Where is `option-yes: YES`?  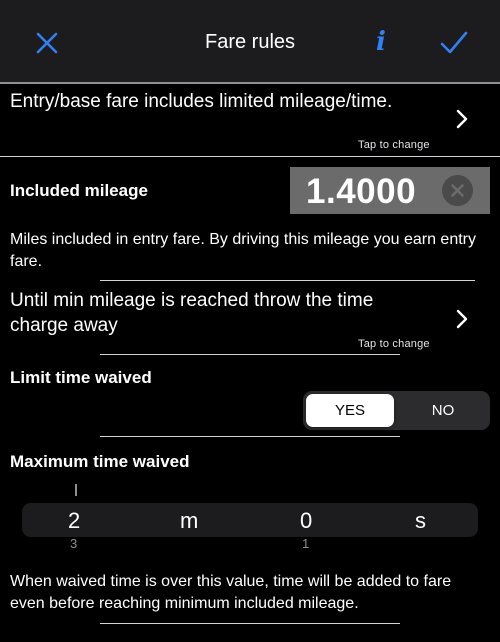
option-yes: YES is located at coordinates (350, 410).